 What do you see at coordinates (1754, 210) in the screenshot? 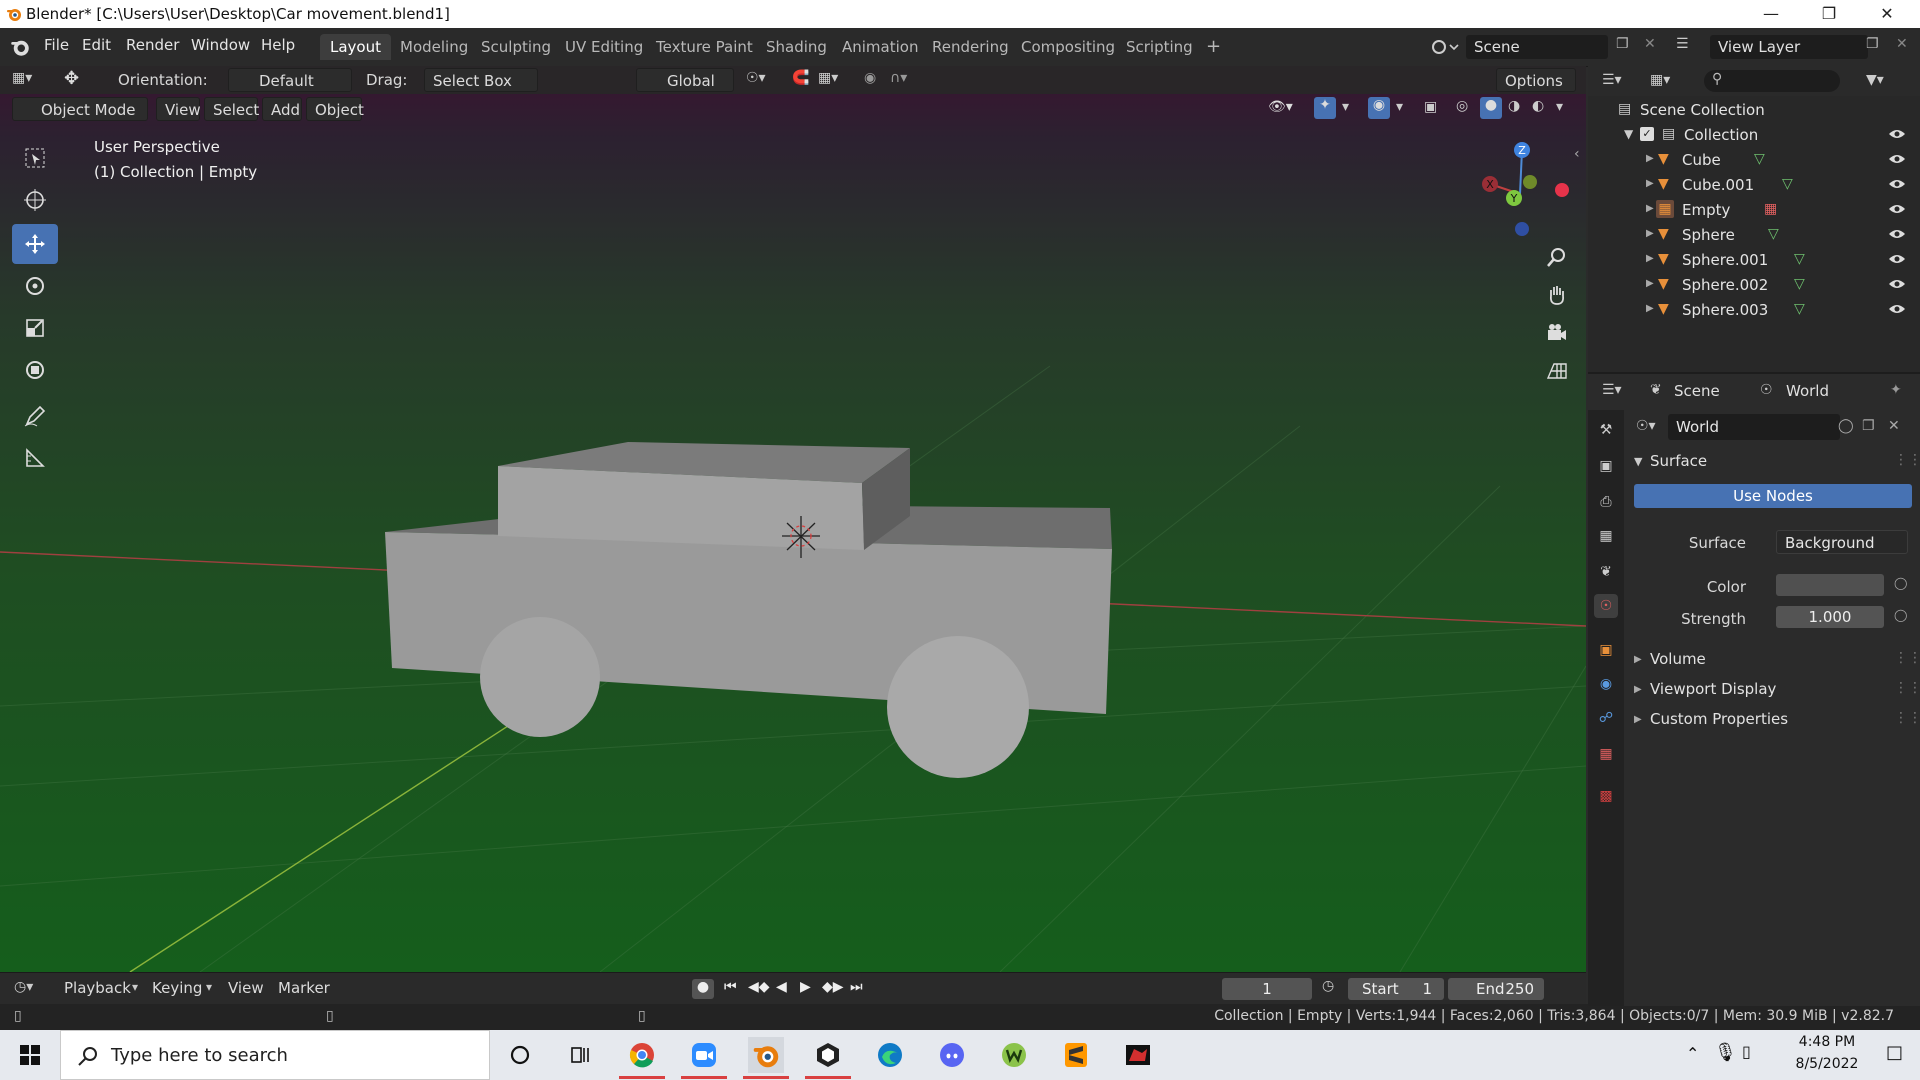
I see `outliner-row-empty: ▶ ▦ Empty ▦` at bounding box center [1754, 210].